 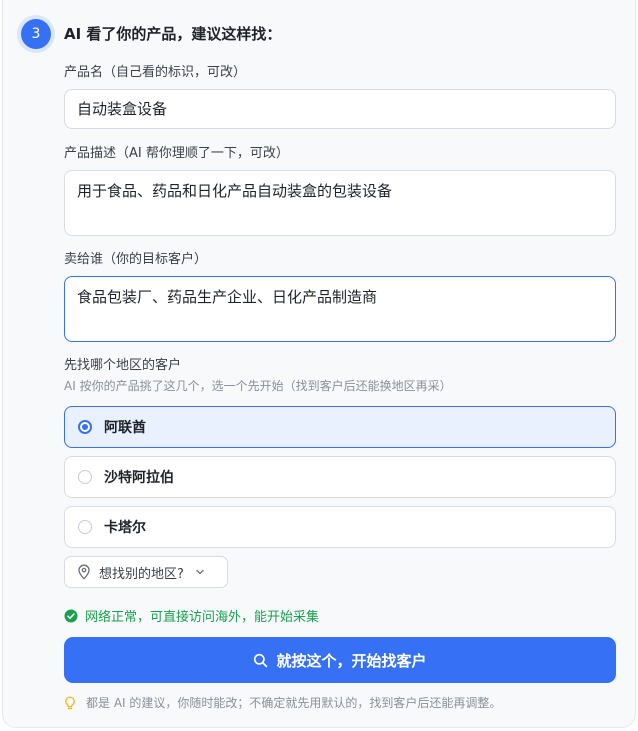 I want to click on start-search-button: 就按这个，开始找客户, so click(x=340, y=660).